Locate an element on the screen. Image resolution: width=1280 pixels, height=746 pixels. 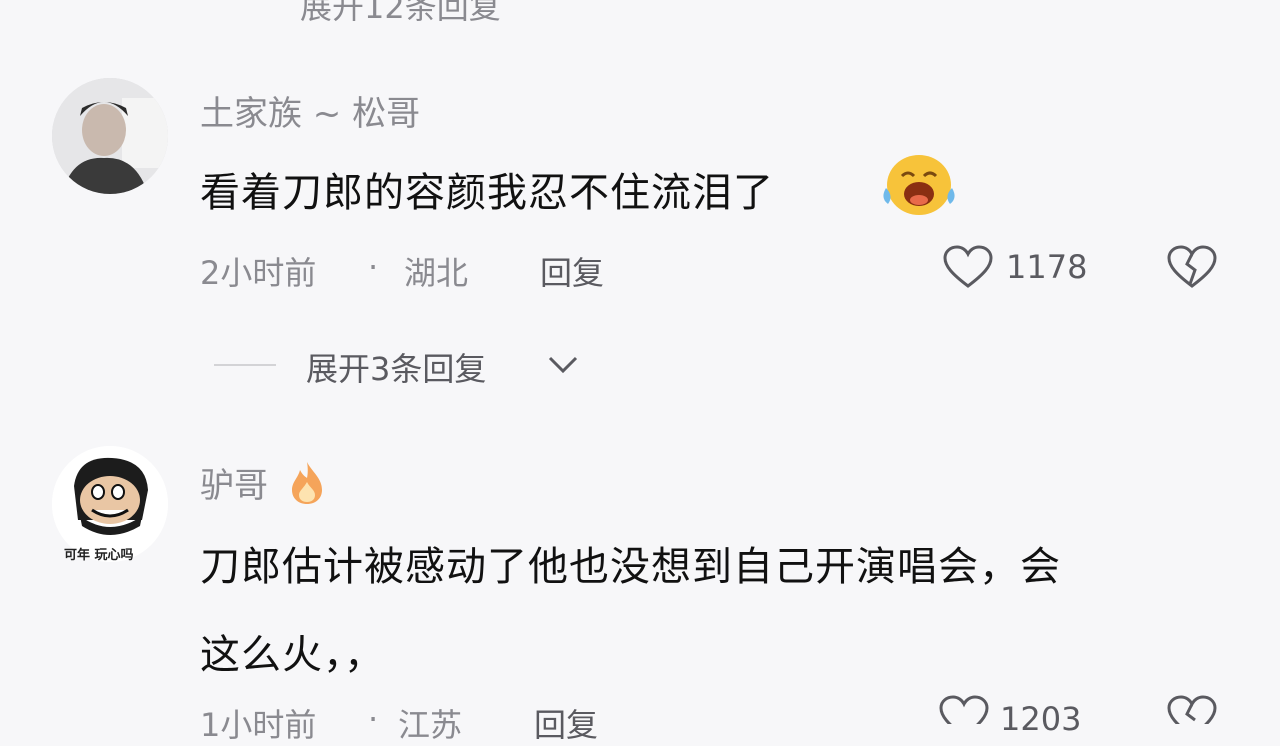
avatar-caption: 可年 玩心吗 is located at coordinates (99, 555).